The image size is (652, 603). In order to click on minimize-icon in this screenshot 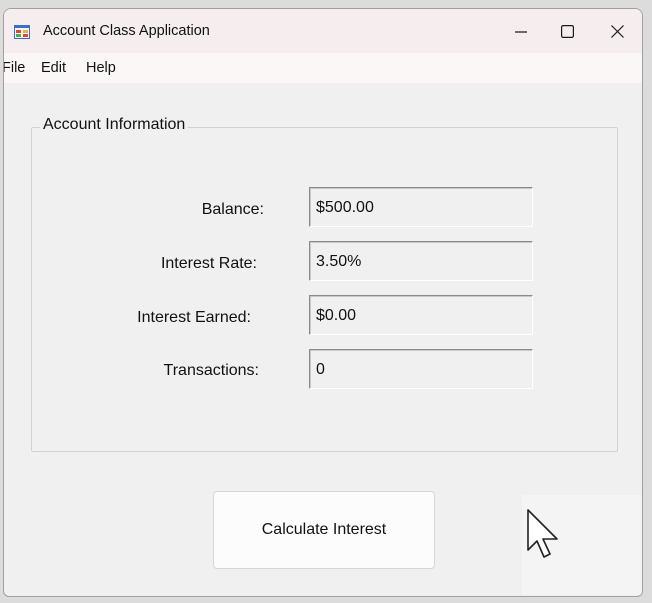, I will do `click(521, 32)`.